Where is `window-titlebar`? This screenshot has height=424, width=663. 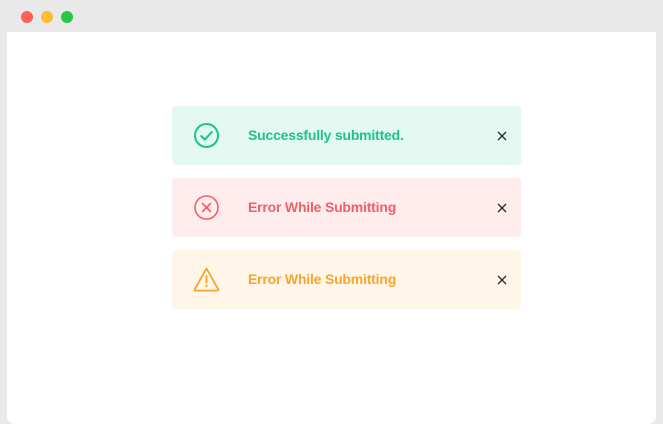
window-titlebar is located at coordinates (331, 16).